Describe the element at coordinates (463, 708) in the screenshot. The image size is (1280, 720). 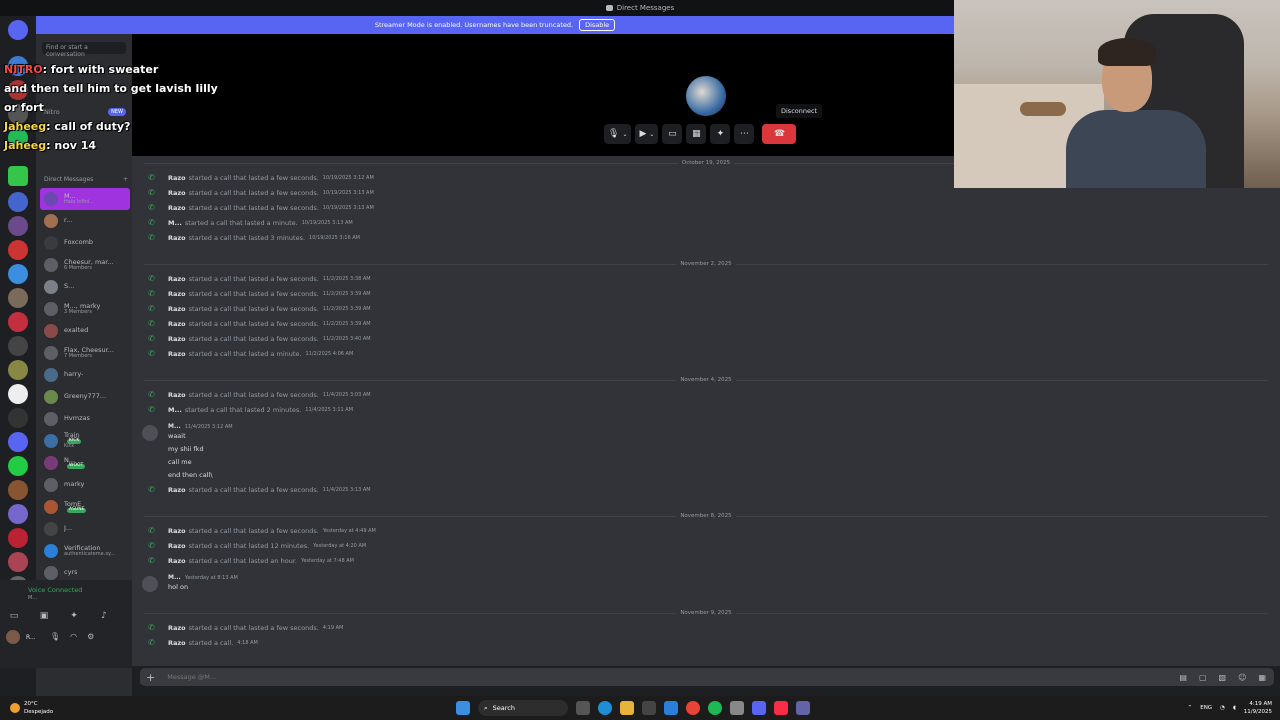
I see `windows-start-icon` at that location.